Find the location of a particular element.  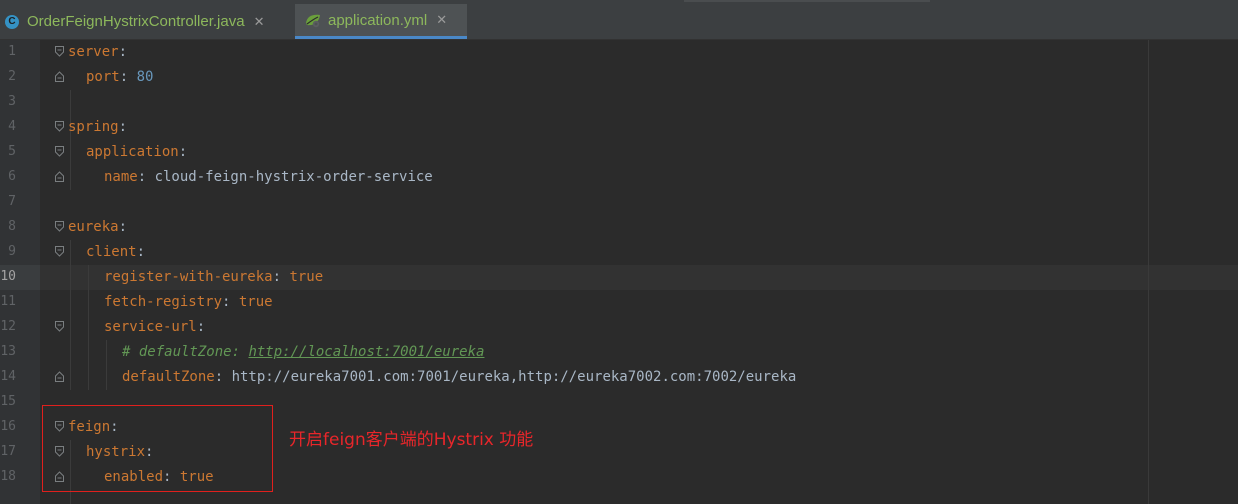

line-number: 2 is located at coordinates (12, 76).